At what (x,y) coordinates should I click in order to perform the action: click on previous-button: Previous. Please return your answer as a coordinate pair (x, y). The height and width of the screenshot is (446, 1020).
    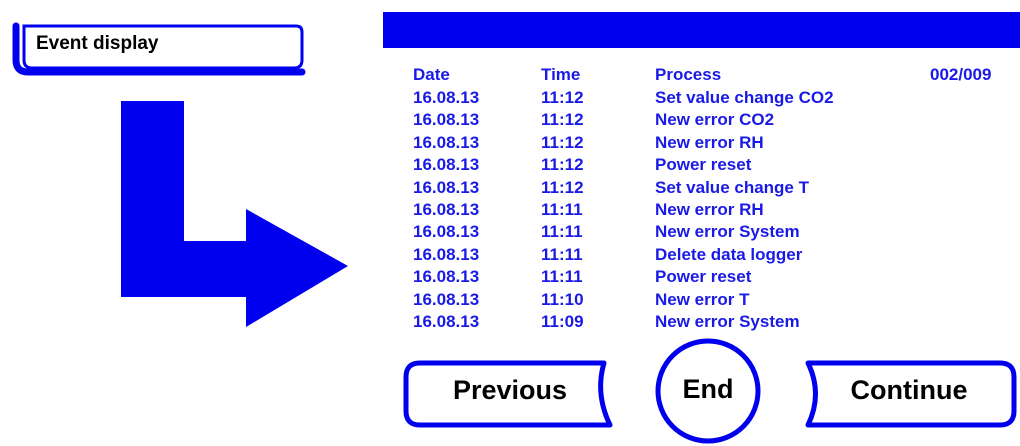
    Looking at the image, I should click on (510, 394).